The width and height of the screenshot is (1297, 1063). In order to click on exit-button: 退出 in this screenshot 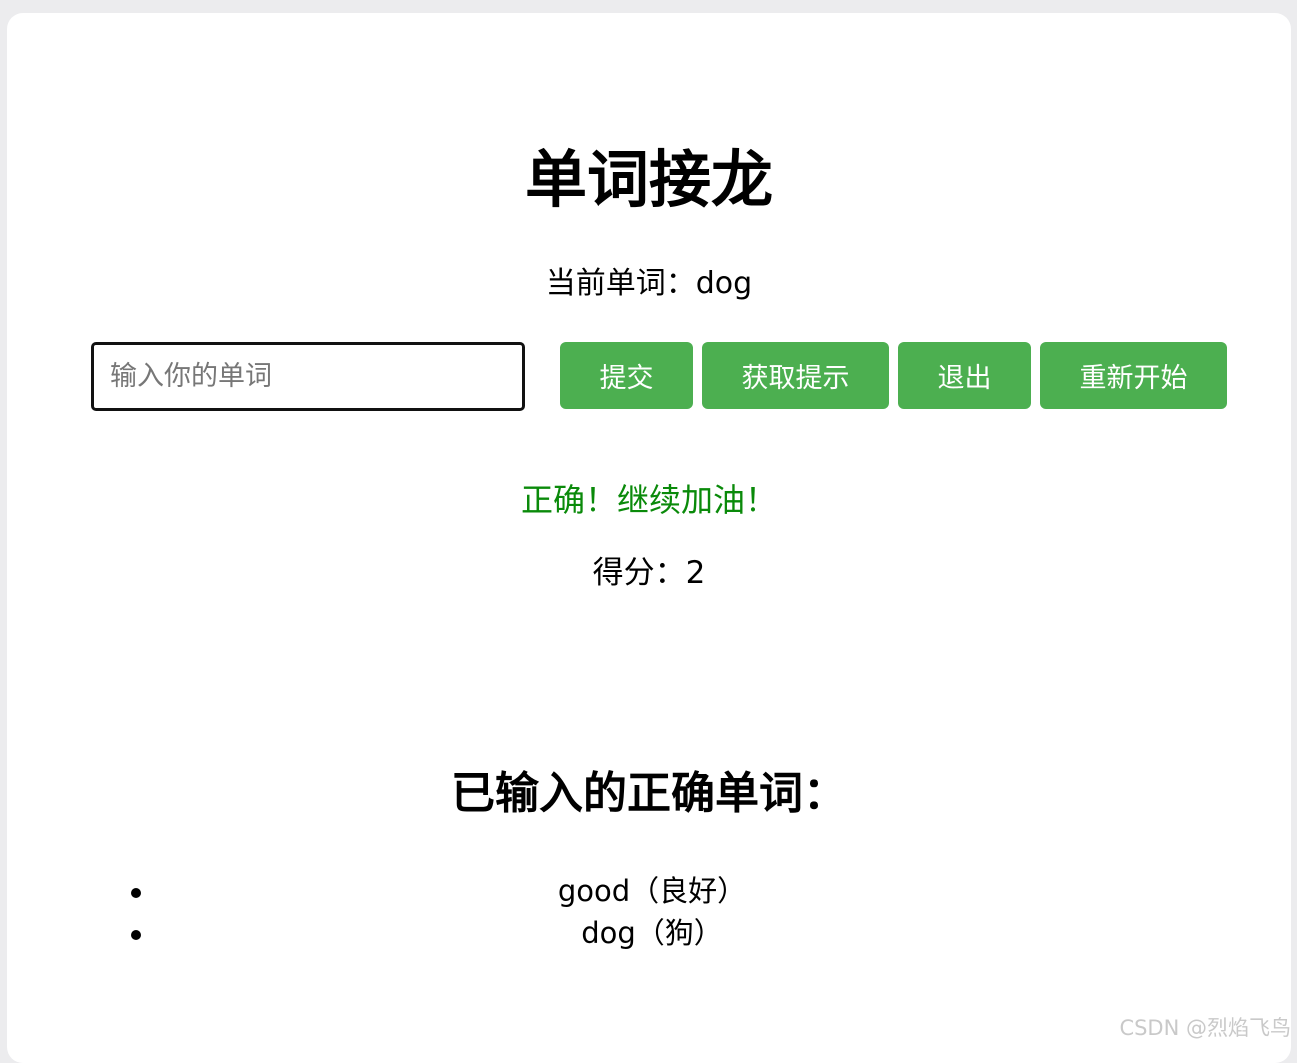, I will do `click(964, 375)`.